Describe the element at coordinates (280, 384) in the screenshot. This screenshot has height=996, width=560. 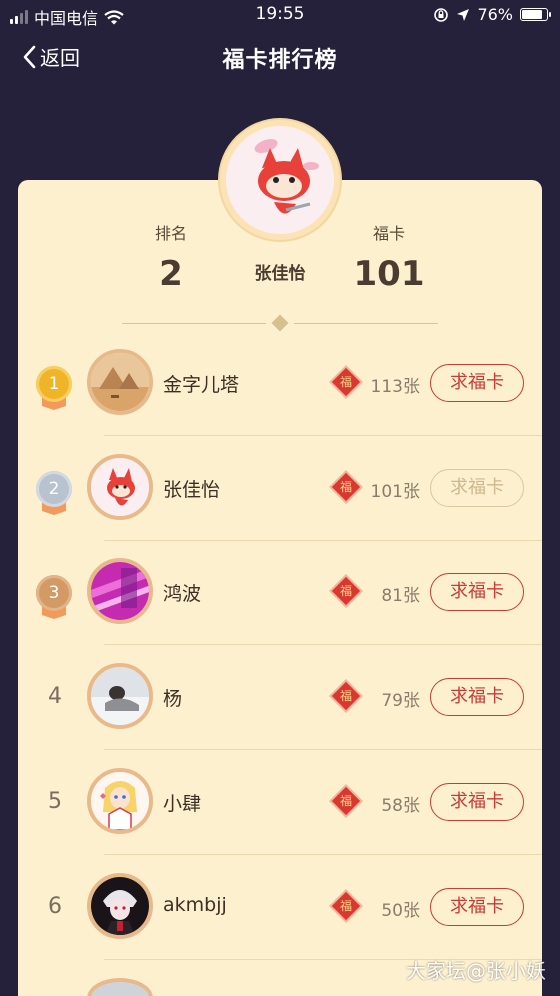
I see `leaderboard-row: 1 金字儿塔 福 113张 求福卡` at that location.